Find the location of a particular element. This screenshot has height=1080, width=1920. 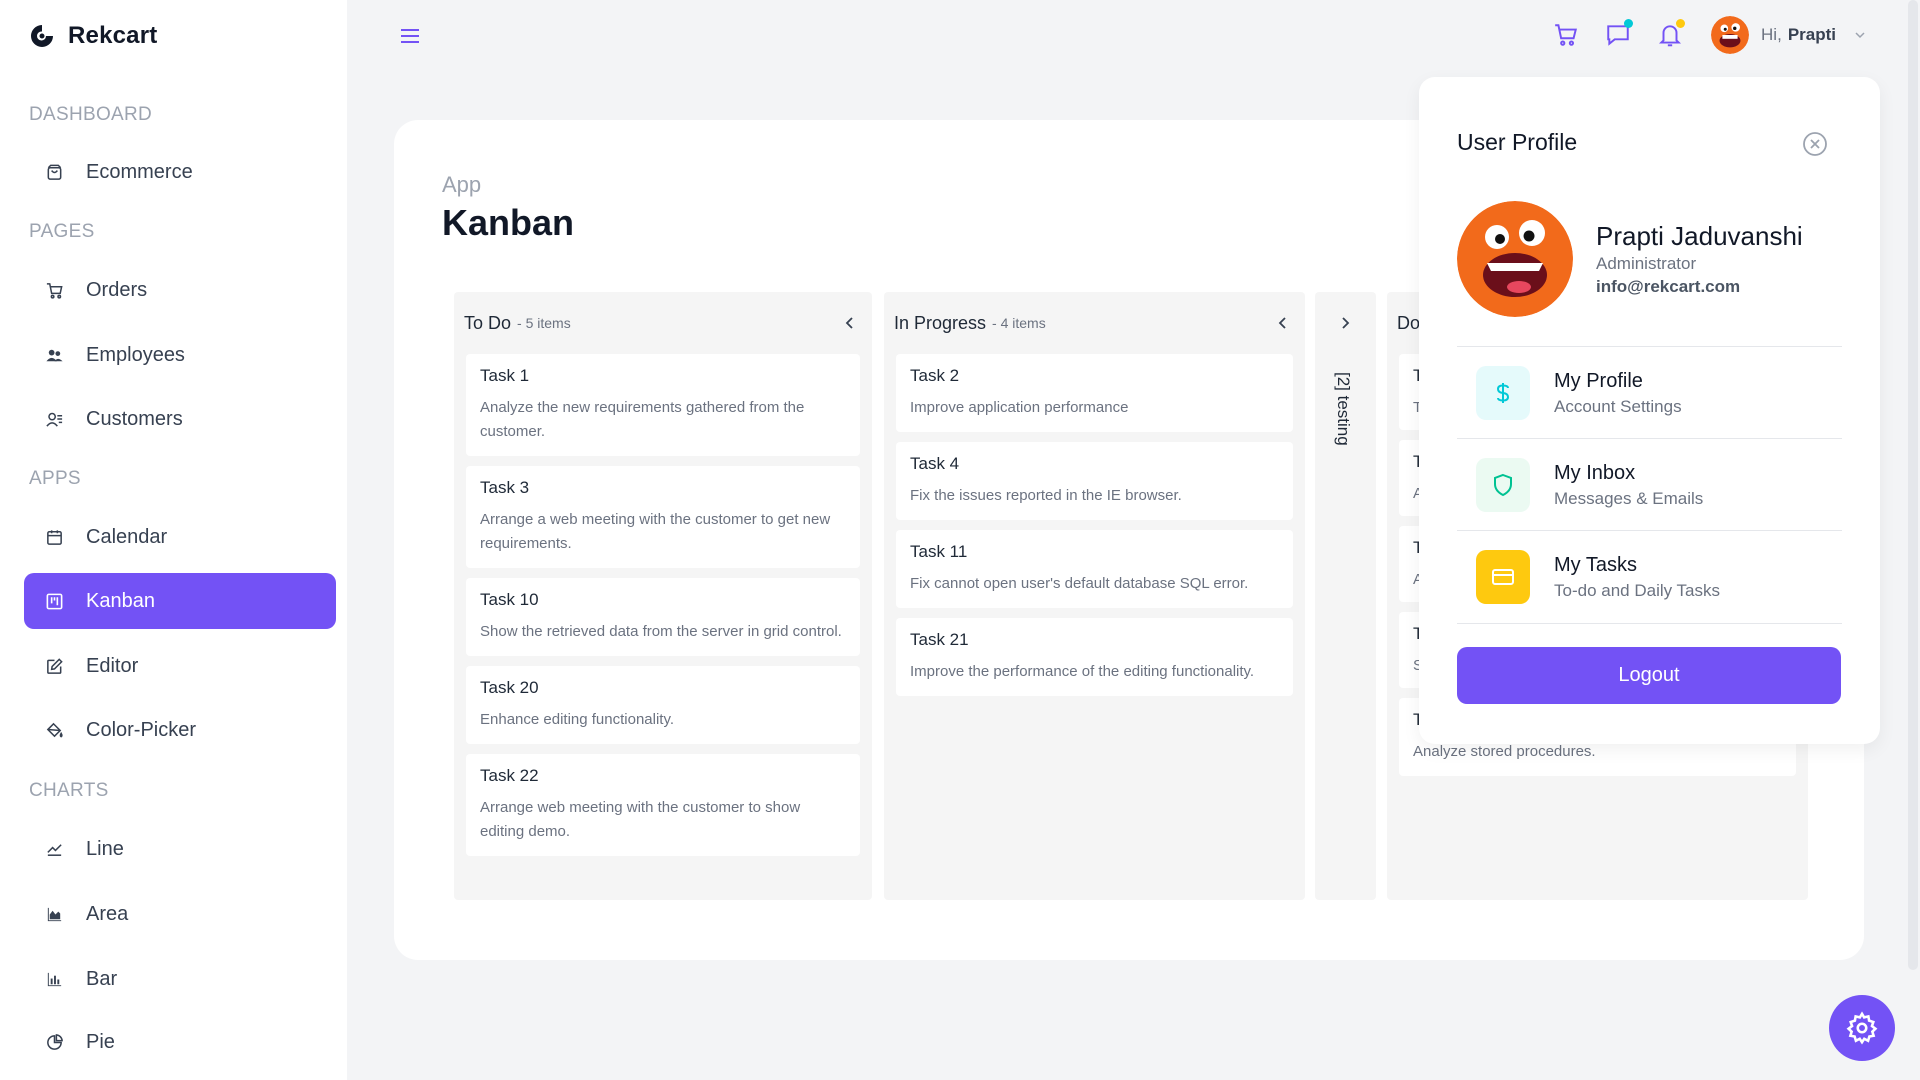

sidebar-item-label: Orders is located at coordinates (117, 289).